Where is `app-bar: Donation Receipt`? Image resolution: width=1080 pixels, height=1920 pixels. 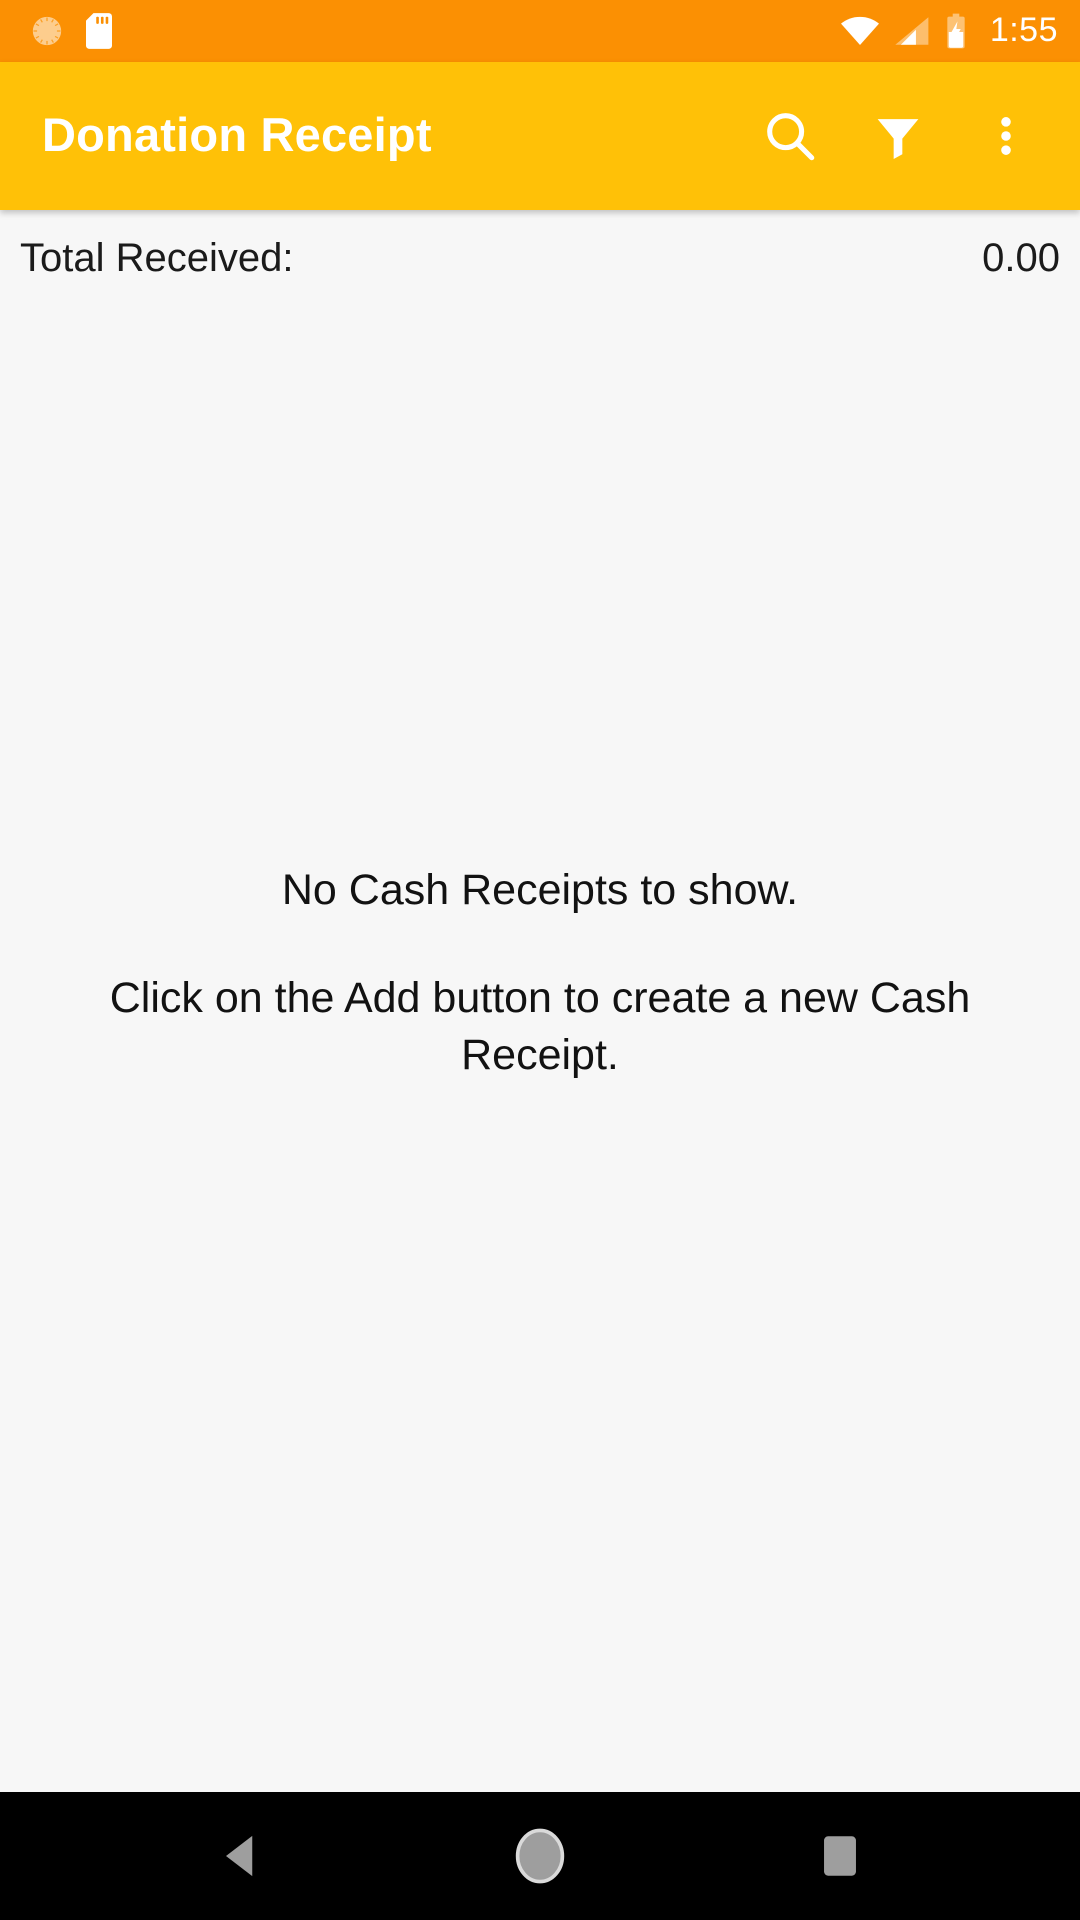 app-bar: Donation Receipt is located at coordinates (540, 136).